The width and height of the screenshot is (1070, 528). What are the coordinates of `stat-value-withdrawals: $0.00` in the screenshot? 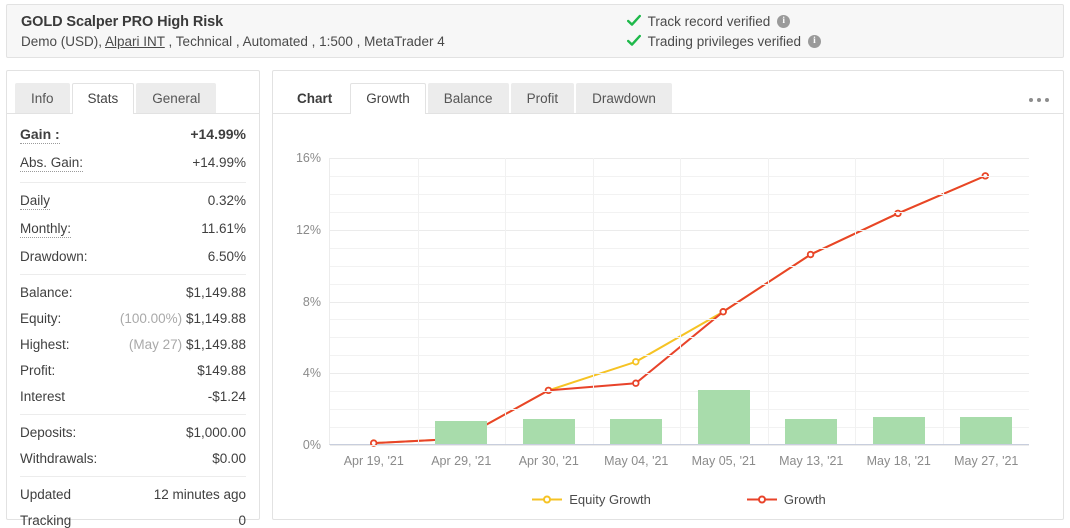 It's located at (229, 458).